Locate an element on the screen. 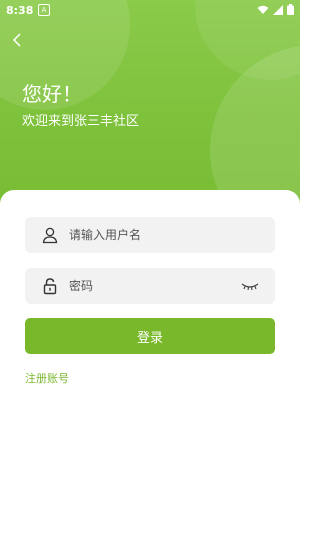 Image resolution: width=320 pixels, height=533 pixels. register-link: 注册账号 is located at coordinates (47, 378).